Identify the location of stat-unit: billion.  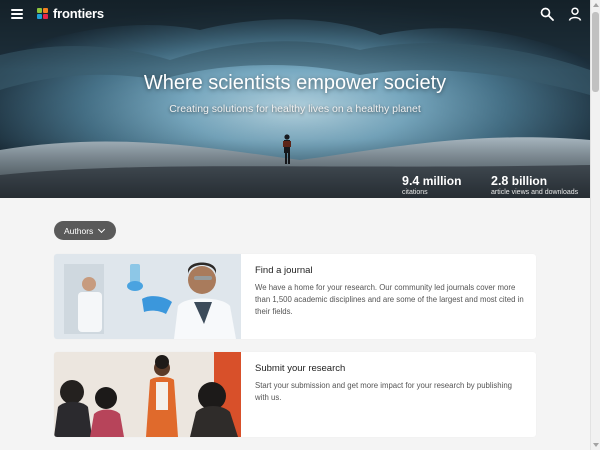
(529, 181).